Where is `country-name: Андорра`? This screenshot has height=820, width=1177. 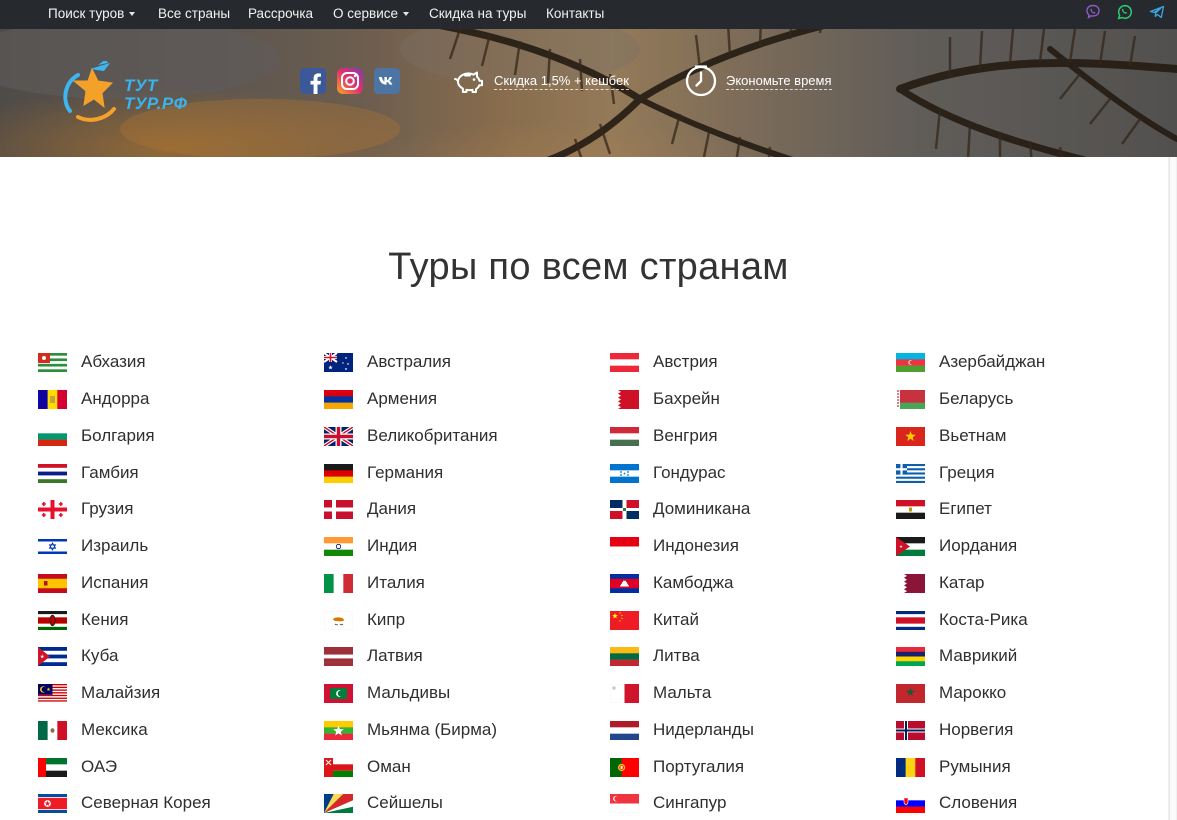
country-name: Андорра is located at coordinates (115, 398).